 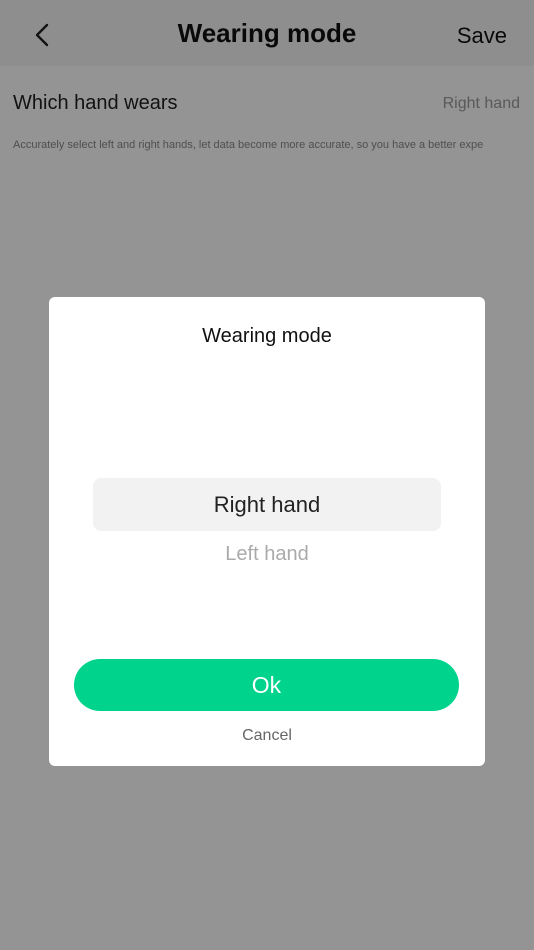 What do you see at coordinates (267, 736) in the screenshot?
I see `cancel-button: Cancel` at bounding box center [267, 736].